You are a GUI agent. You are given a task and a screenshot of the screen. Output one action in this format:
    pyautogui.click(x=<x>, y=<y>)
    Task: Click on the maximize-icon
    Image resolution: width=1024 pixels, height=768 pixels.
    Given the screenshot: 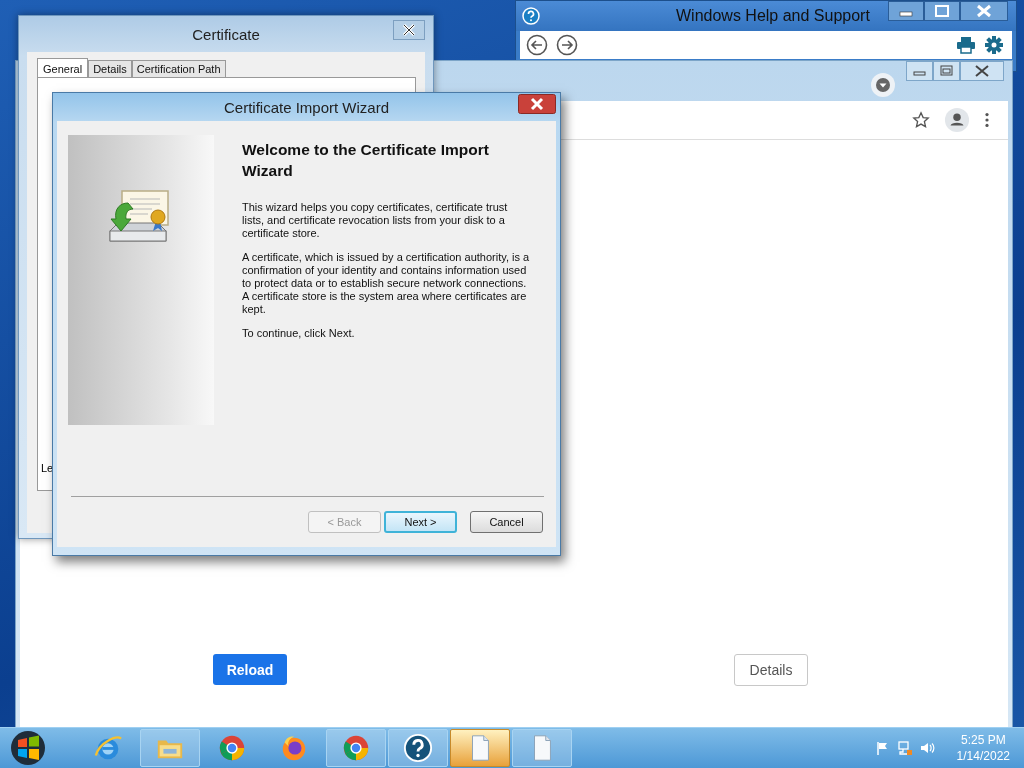 What is the action you would take?
    pyautogui.click(x=942, y=11)
    